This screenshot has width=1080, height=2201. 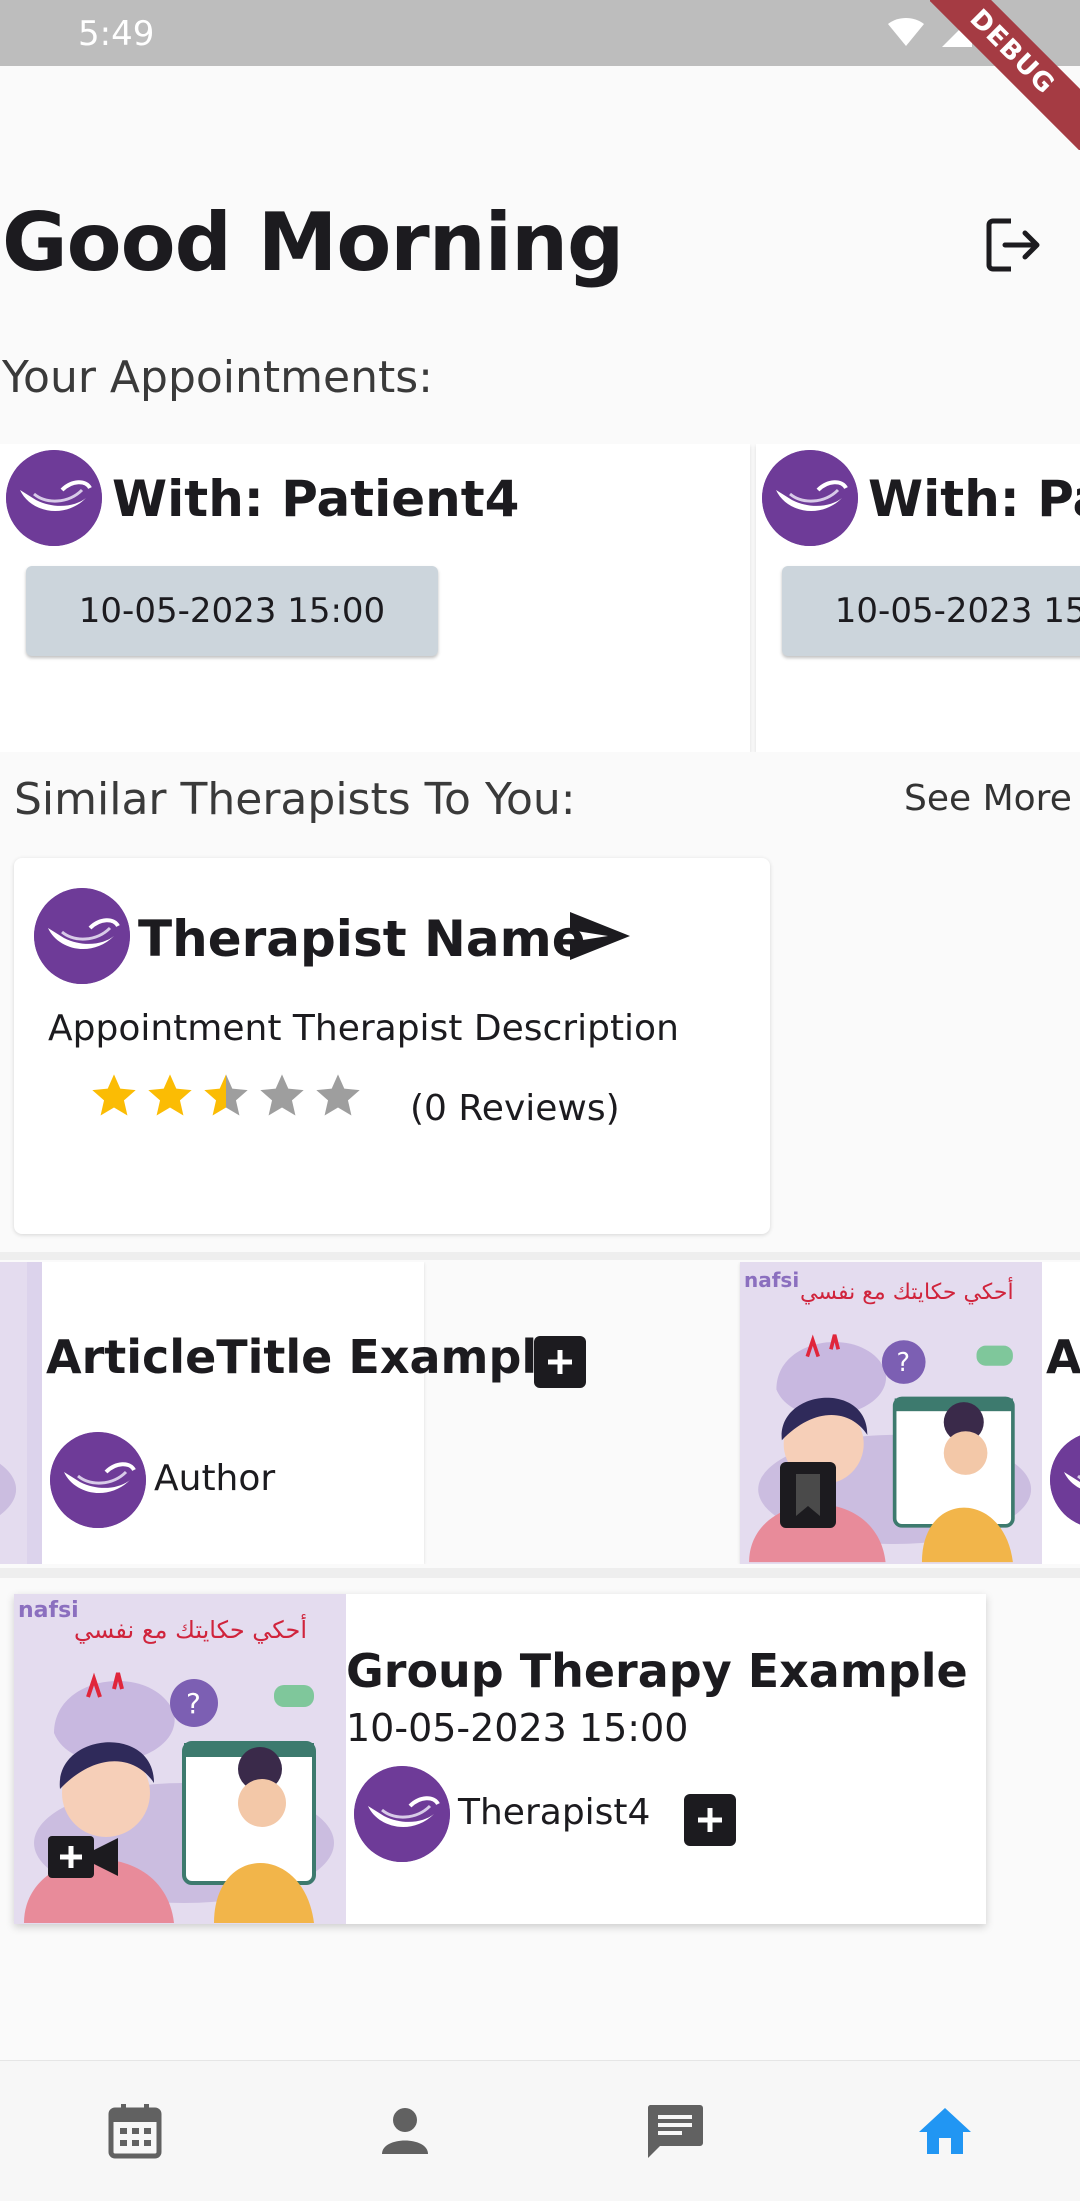 What do you see at coordinates (215, 1478) in the screenshot?
I see `article-author: Author` at bounding box center [215, 1478].